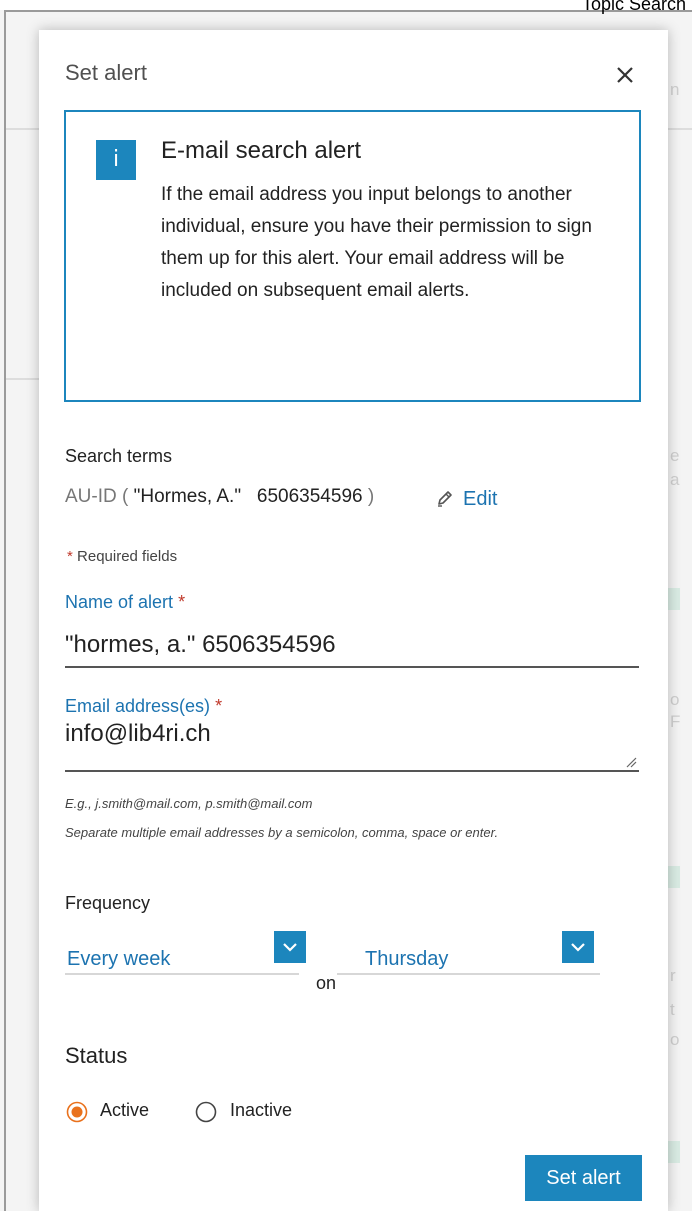 Image resolution: width=692 pixels, height=1211 pixels. What do you see at coordinates (248, 496) in the screenshot?
I see `search-terms-value: "Hormes, A." 6506354596` at bounding box center [248, 496].